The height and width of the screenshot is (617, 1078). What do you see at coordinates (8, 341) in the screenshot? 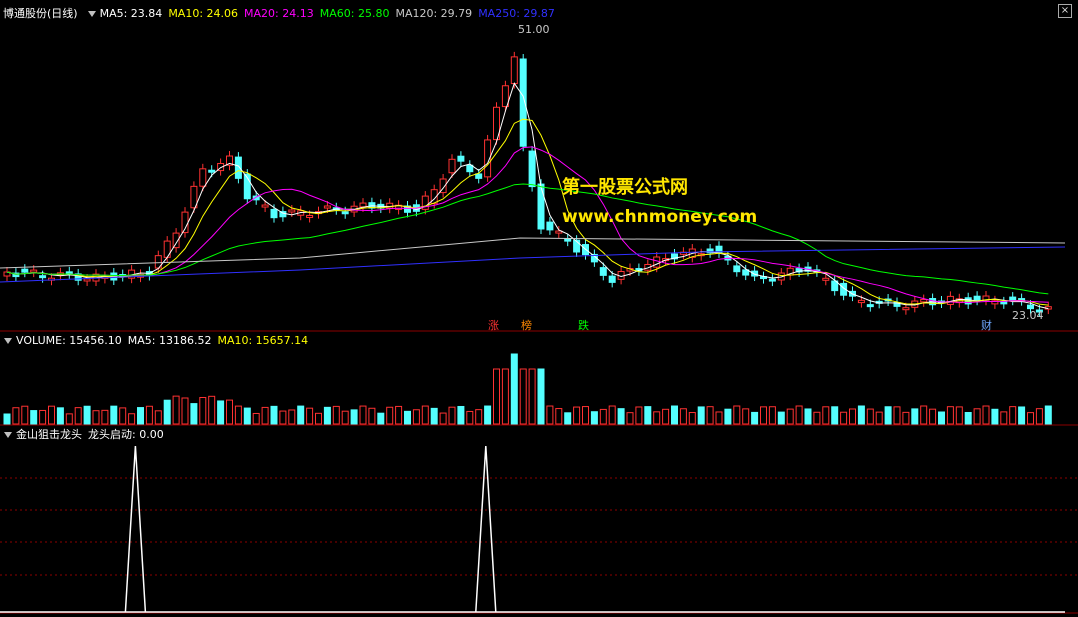
I see `volume-dropdown-icon` at bounding box center [8, 341].